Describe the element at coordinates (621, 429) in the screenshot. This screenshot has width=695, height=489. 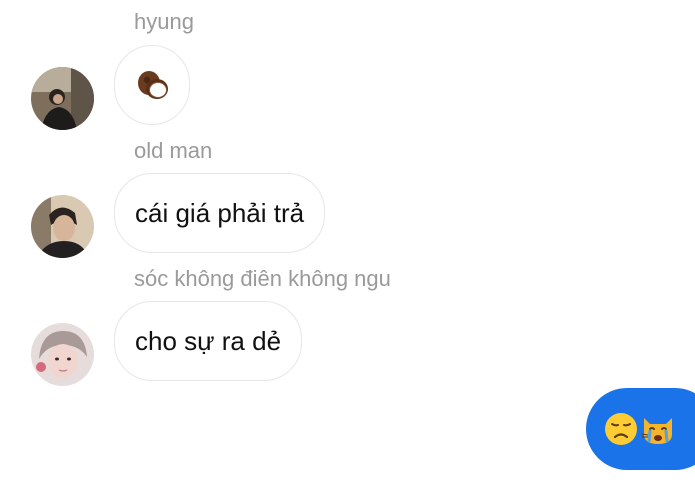
I see `disappointed-face-icon` at that location.